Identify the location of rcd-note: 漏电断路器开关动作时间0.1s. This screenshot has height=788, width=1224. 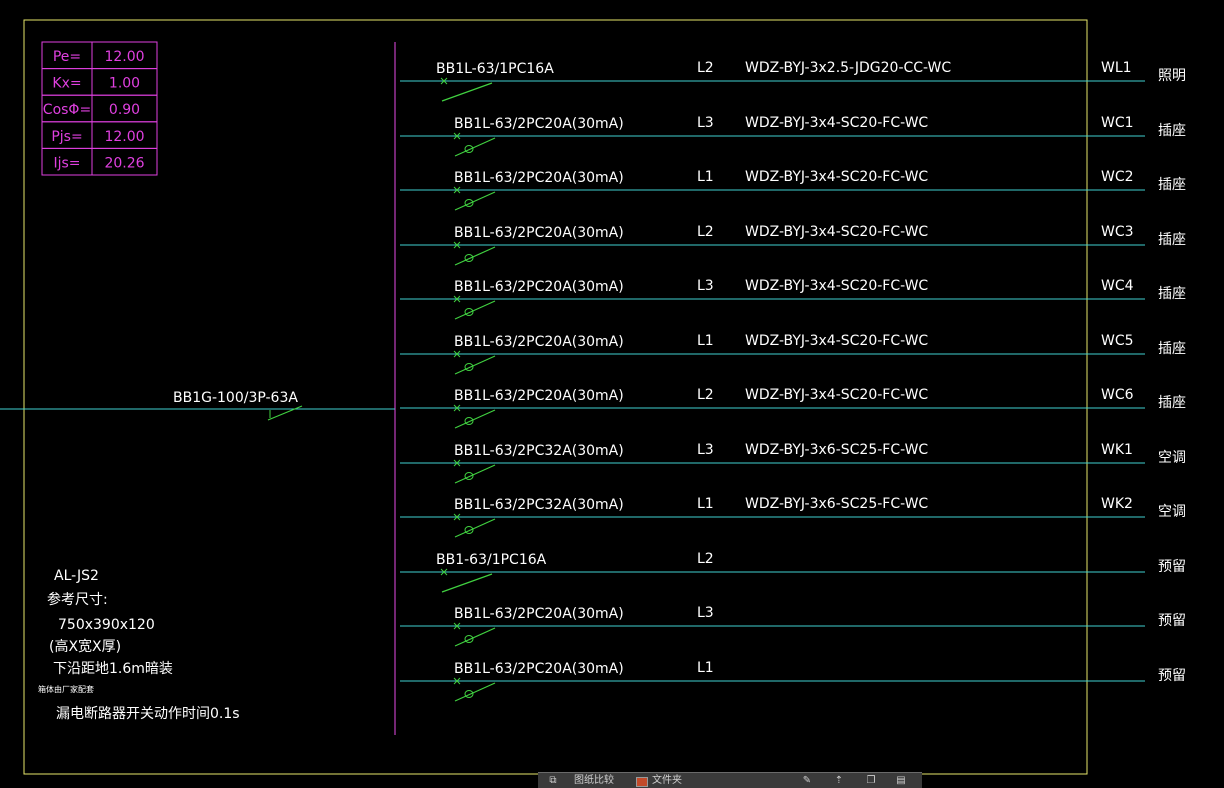
(148, 714).